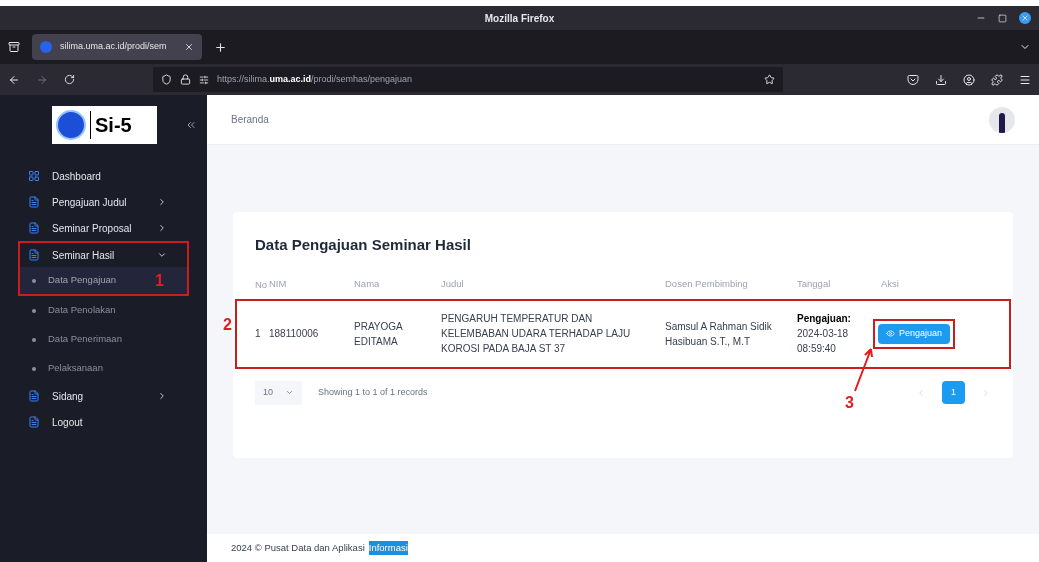 The height and width of the screenshot is (562, 1039). What do you see at coordinates (220, 47) in the screenshot?
I see `new-tab-icon` at bounding box center [220, 47].